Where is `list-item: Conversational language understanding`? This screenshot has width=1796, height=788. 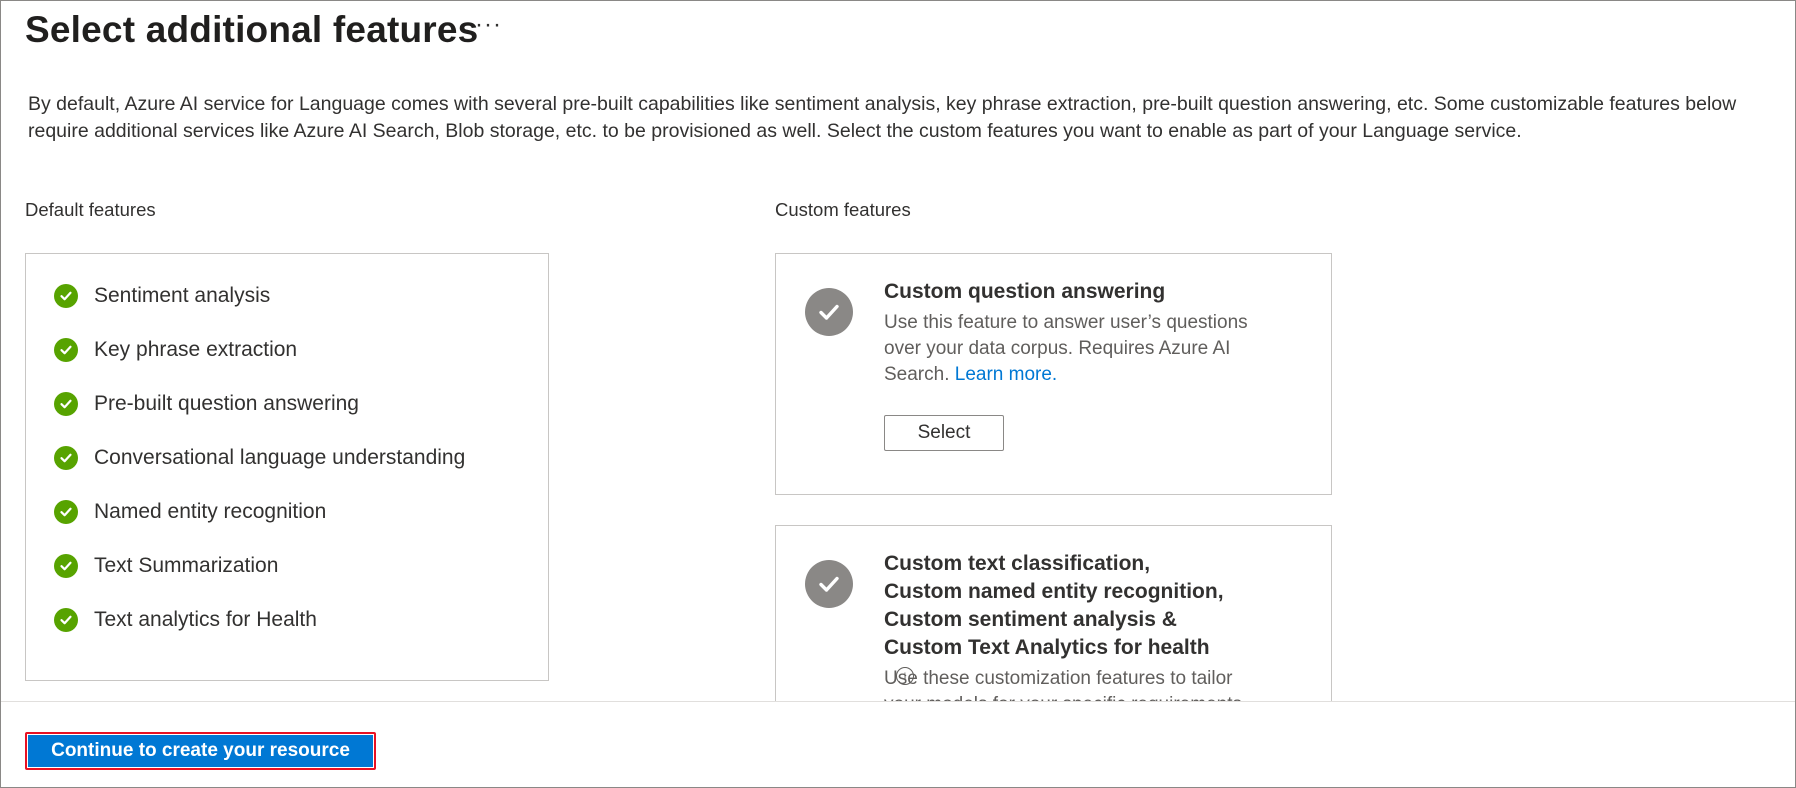
list-item: Conversational language understanding is located at coordinates (259, 458).